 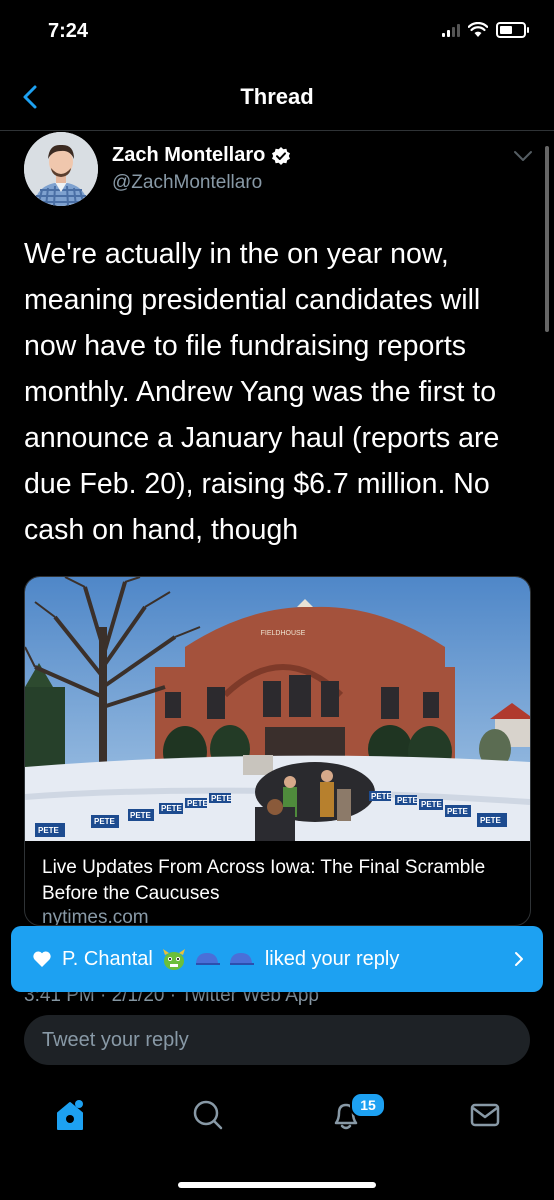 I want to click on author-handle: @ZachMontellaro, so click(x=187, y=183).